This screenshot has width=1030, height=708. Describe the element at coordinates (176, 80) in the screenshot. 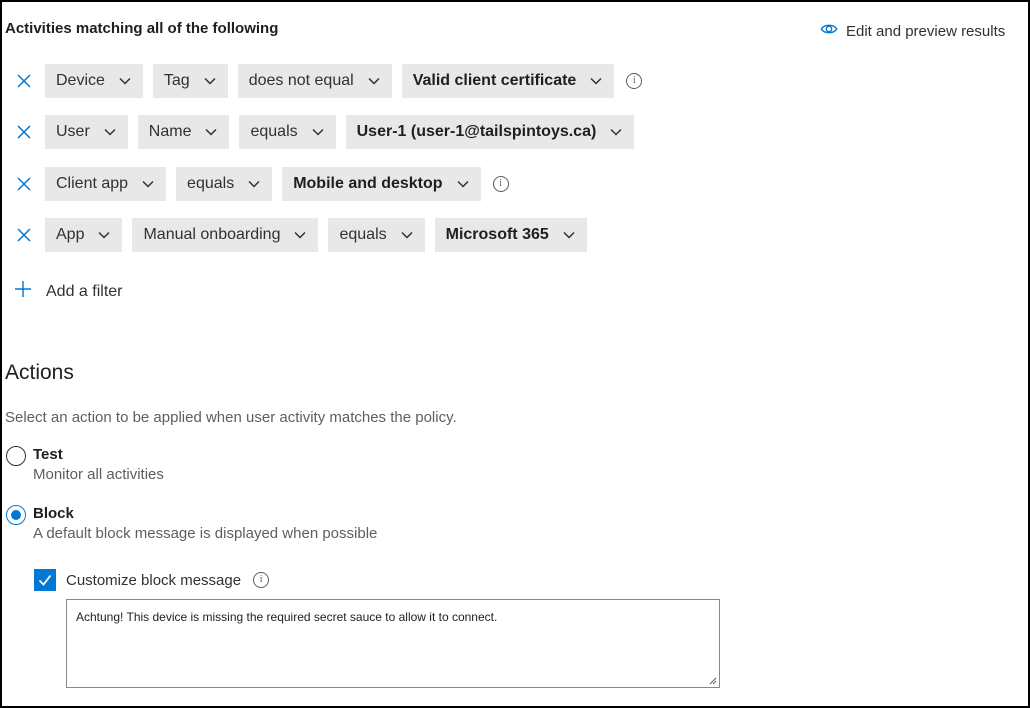

I see `dropdown-value: Tag` at that location.